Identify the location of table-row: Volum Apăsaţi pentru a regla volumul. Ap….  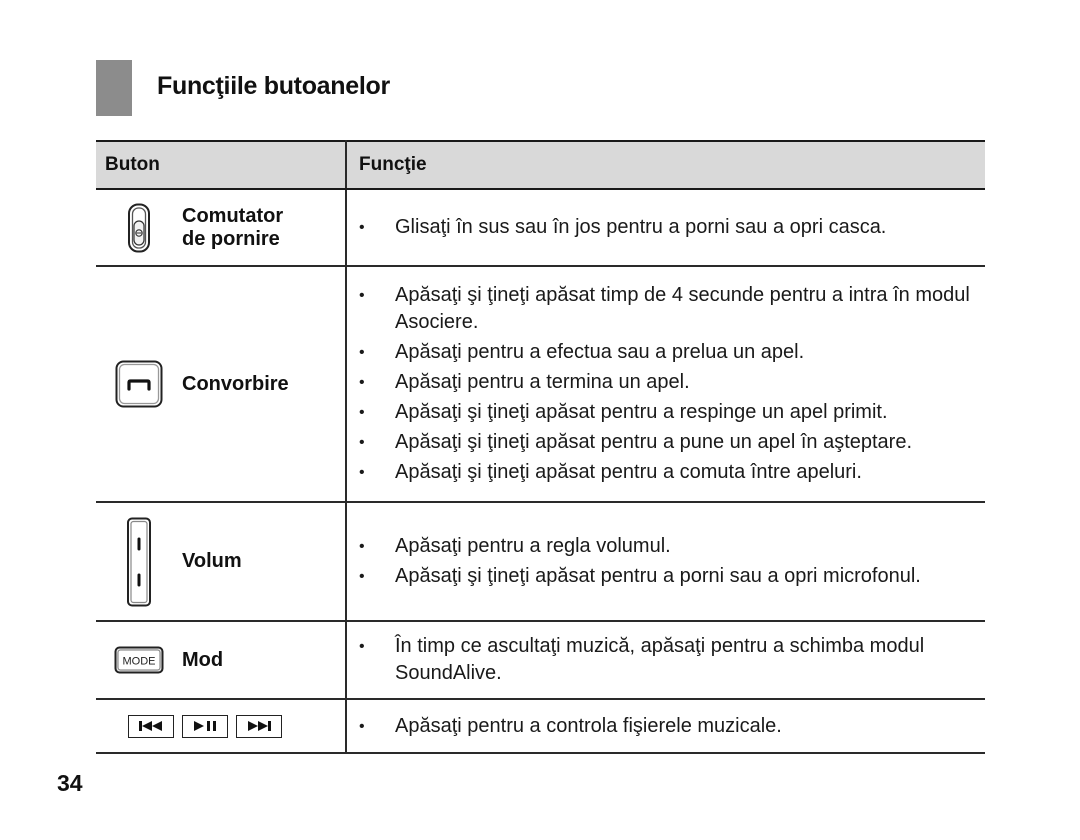
(540, 562).